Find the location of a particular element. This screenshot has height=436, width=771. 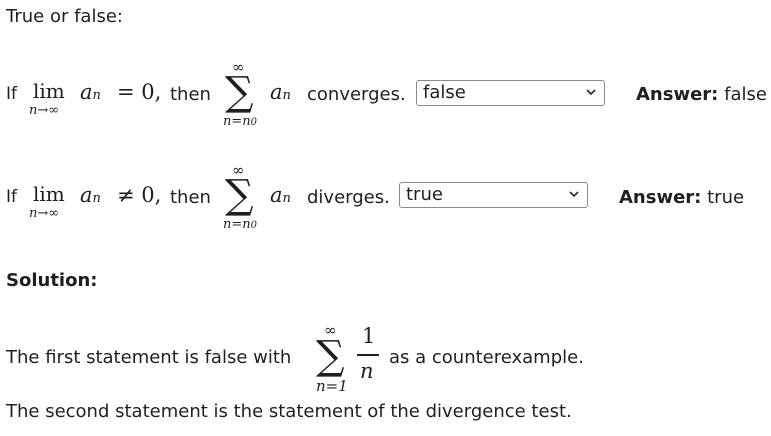

q2-summand: an is located at coordinates (280, 195).